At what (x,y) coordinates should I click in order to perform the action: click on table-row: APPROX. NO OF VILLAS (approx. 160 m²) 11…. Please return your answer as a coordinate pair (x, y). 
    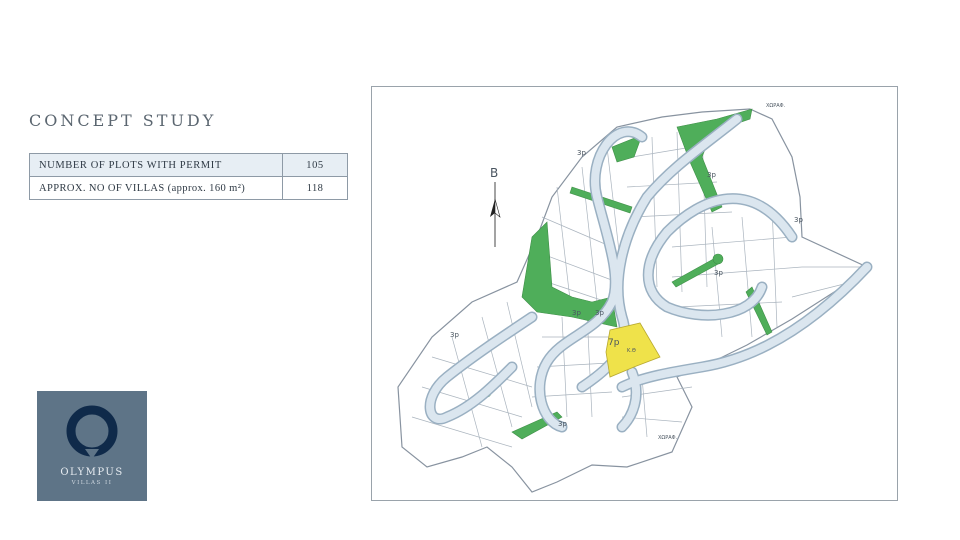
    Looking at the image, I should click on (188, 188).